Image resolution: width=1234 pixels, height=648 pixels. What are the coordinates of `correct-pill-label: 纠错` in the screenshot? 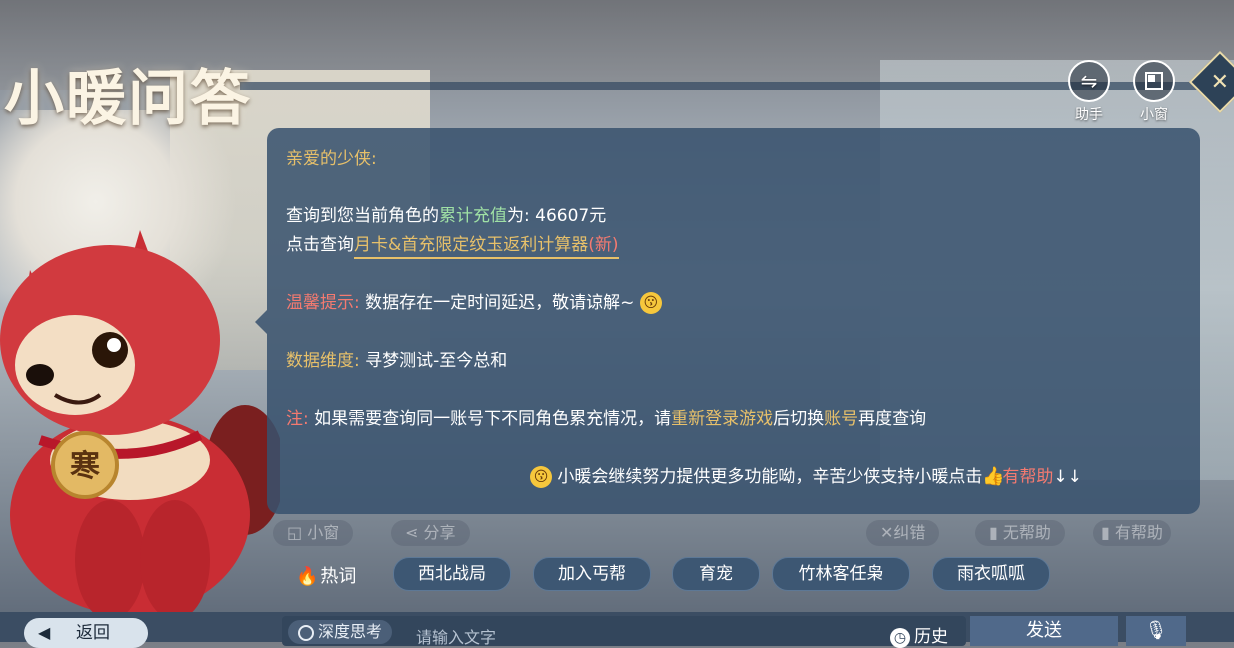 It's located at (909, 532).